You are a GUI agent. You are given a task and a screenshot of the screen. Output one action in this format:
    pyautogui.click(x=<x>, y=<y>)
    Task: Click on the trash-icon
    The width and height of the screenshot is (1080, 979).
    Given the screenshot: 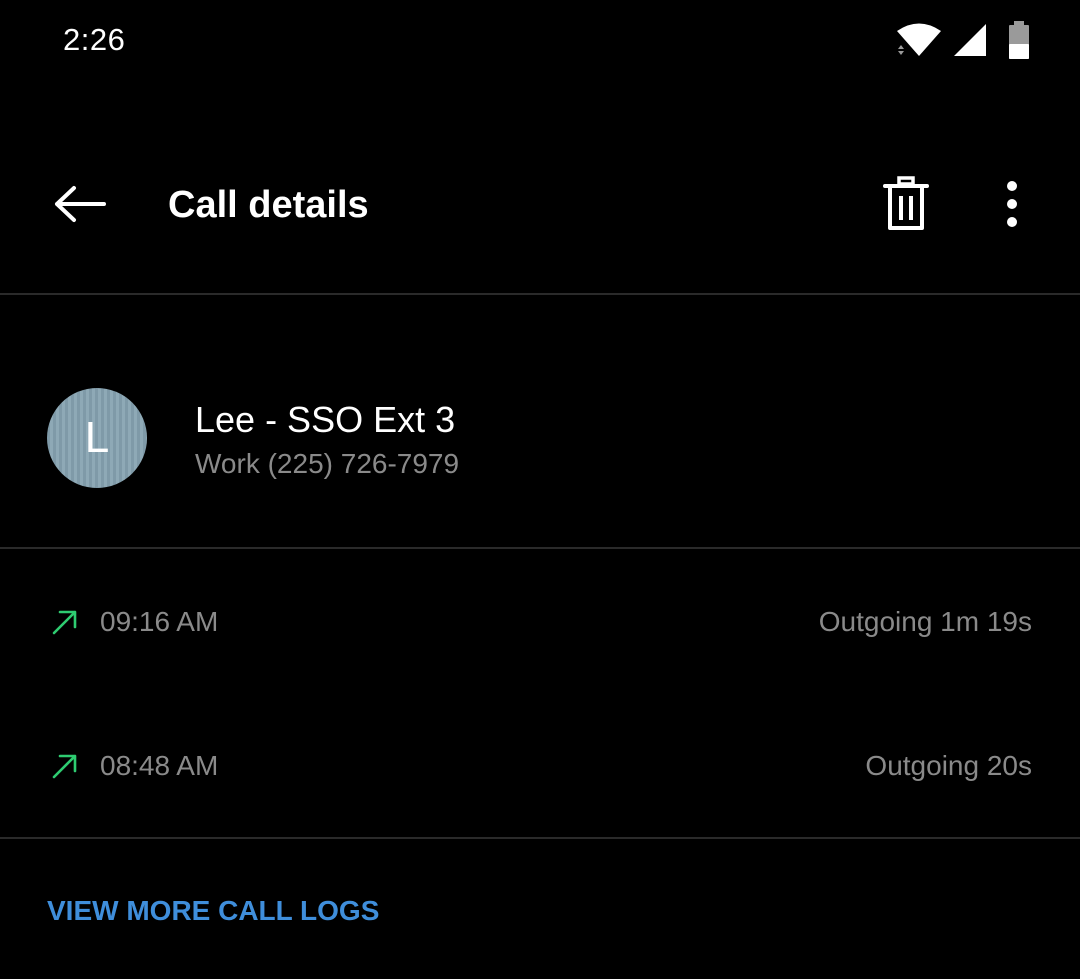 What is the action you would take?
    pyautogui.click(x=906, y=203)
    